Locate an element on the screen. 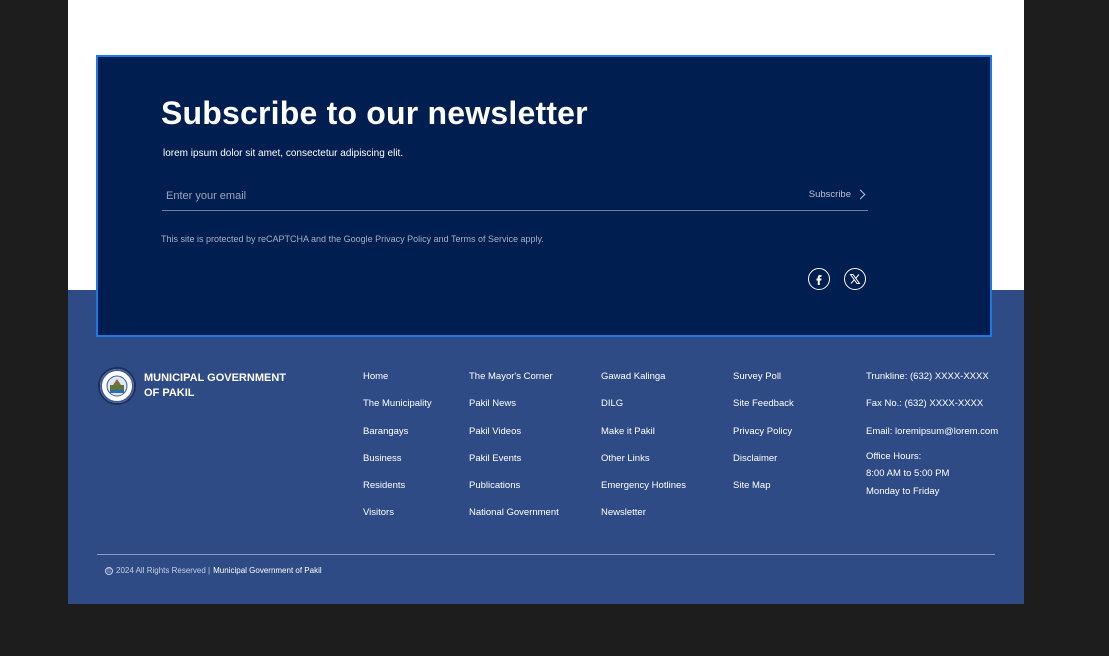 The width and height of the screenshot is (1109, 656). footer-link: Survey Poll is located at coordinates (763, 384).